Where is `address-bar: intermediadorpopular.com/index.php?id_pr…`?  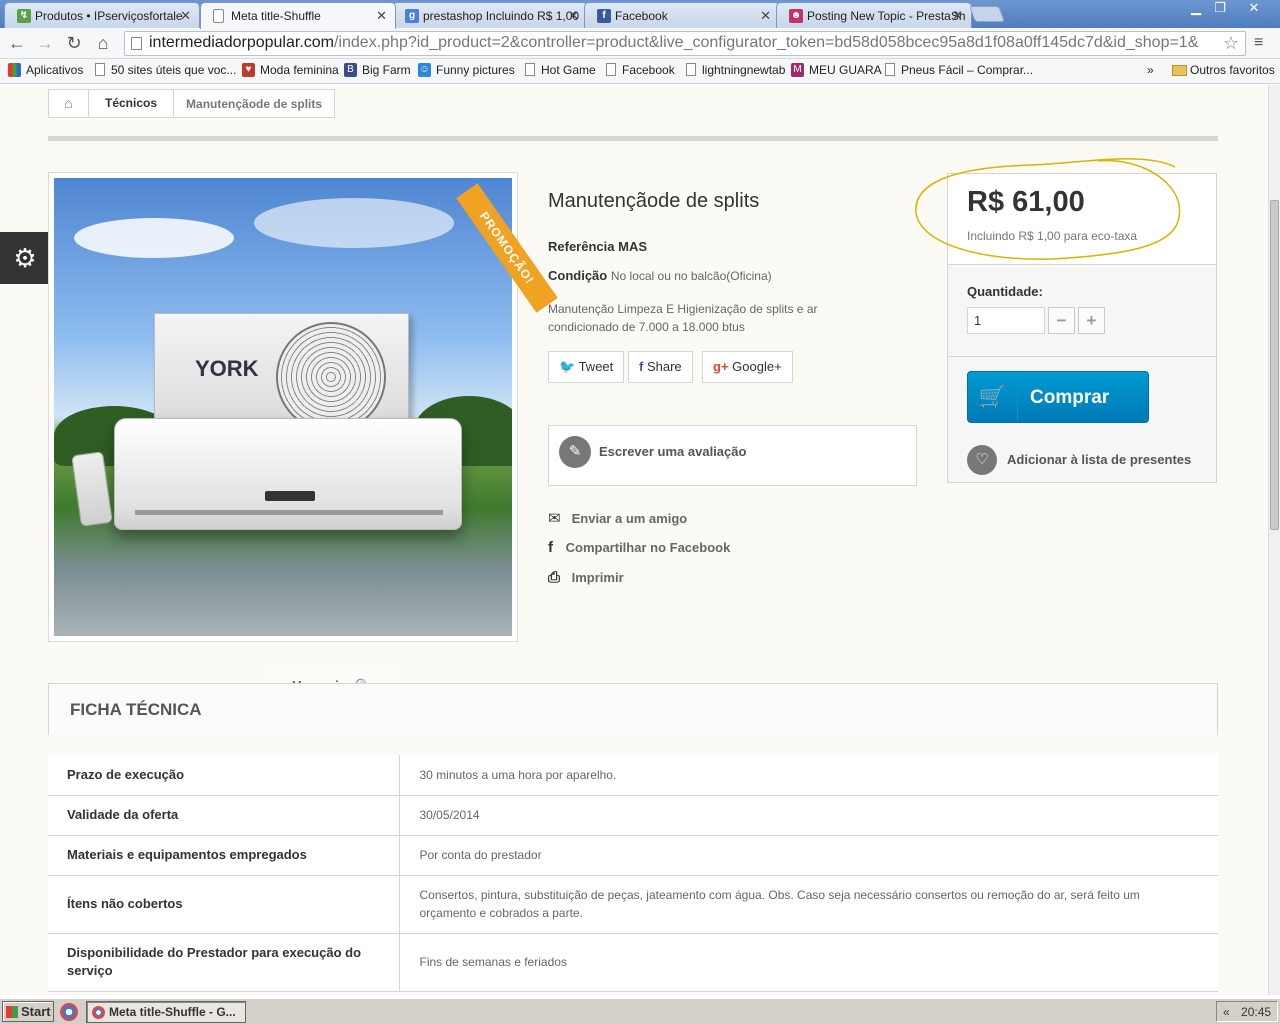 address-bar: intermediadorpopular.com/index.php?id_pr… is located at coordinates (685, 43).